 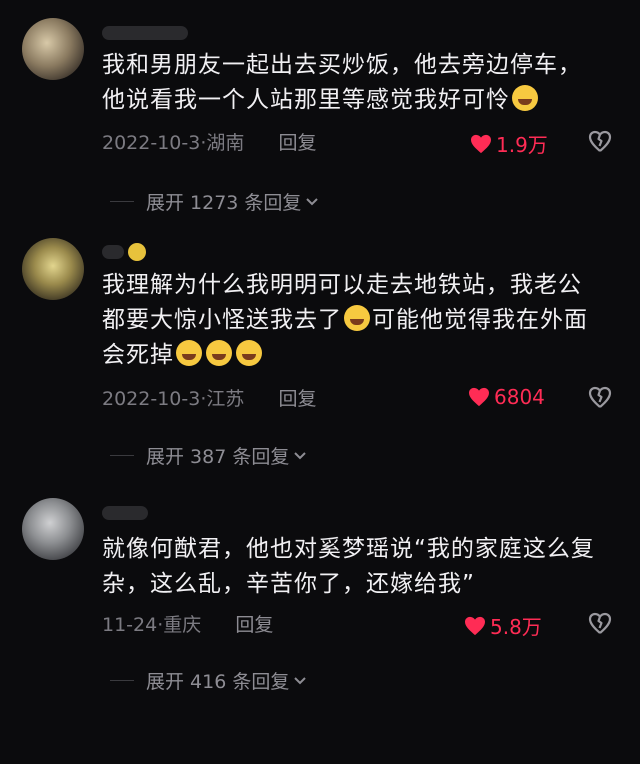 I want to click on like-button: 6804, so click(x=506, y=397).